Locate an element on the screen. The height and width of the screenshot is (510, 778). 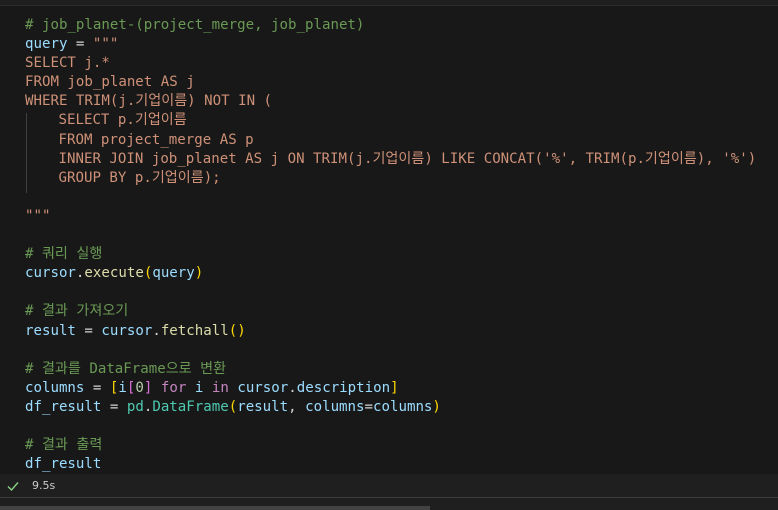
code-line: result = cursor.fetchall() is located at coordinates (390, 331).